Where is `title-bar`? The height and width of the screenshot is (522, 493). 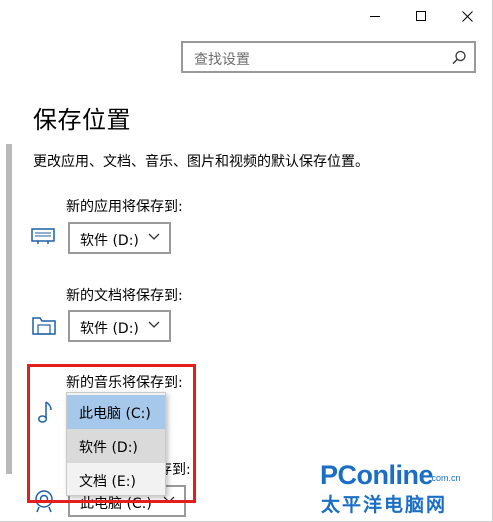
title-bar is located at coordinates (246, 16).